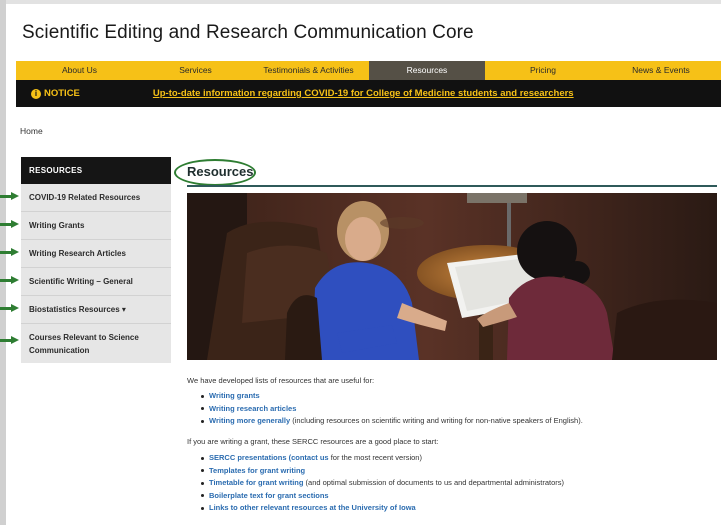  I want to click on writing-grants-link: Writing grants, so click(234, 395).